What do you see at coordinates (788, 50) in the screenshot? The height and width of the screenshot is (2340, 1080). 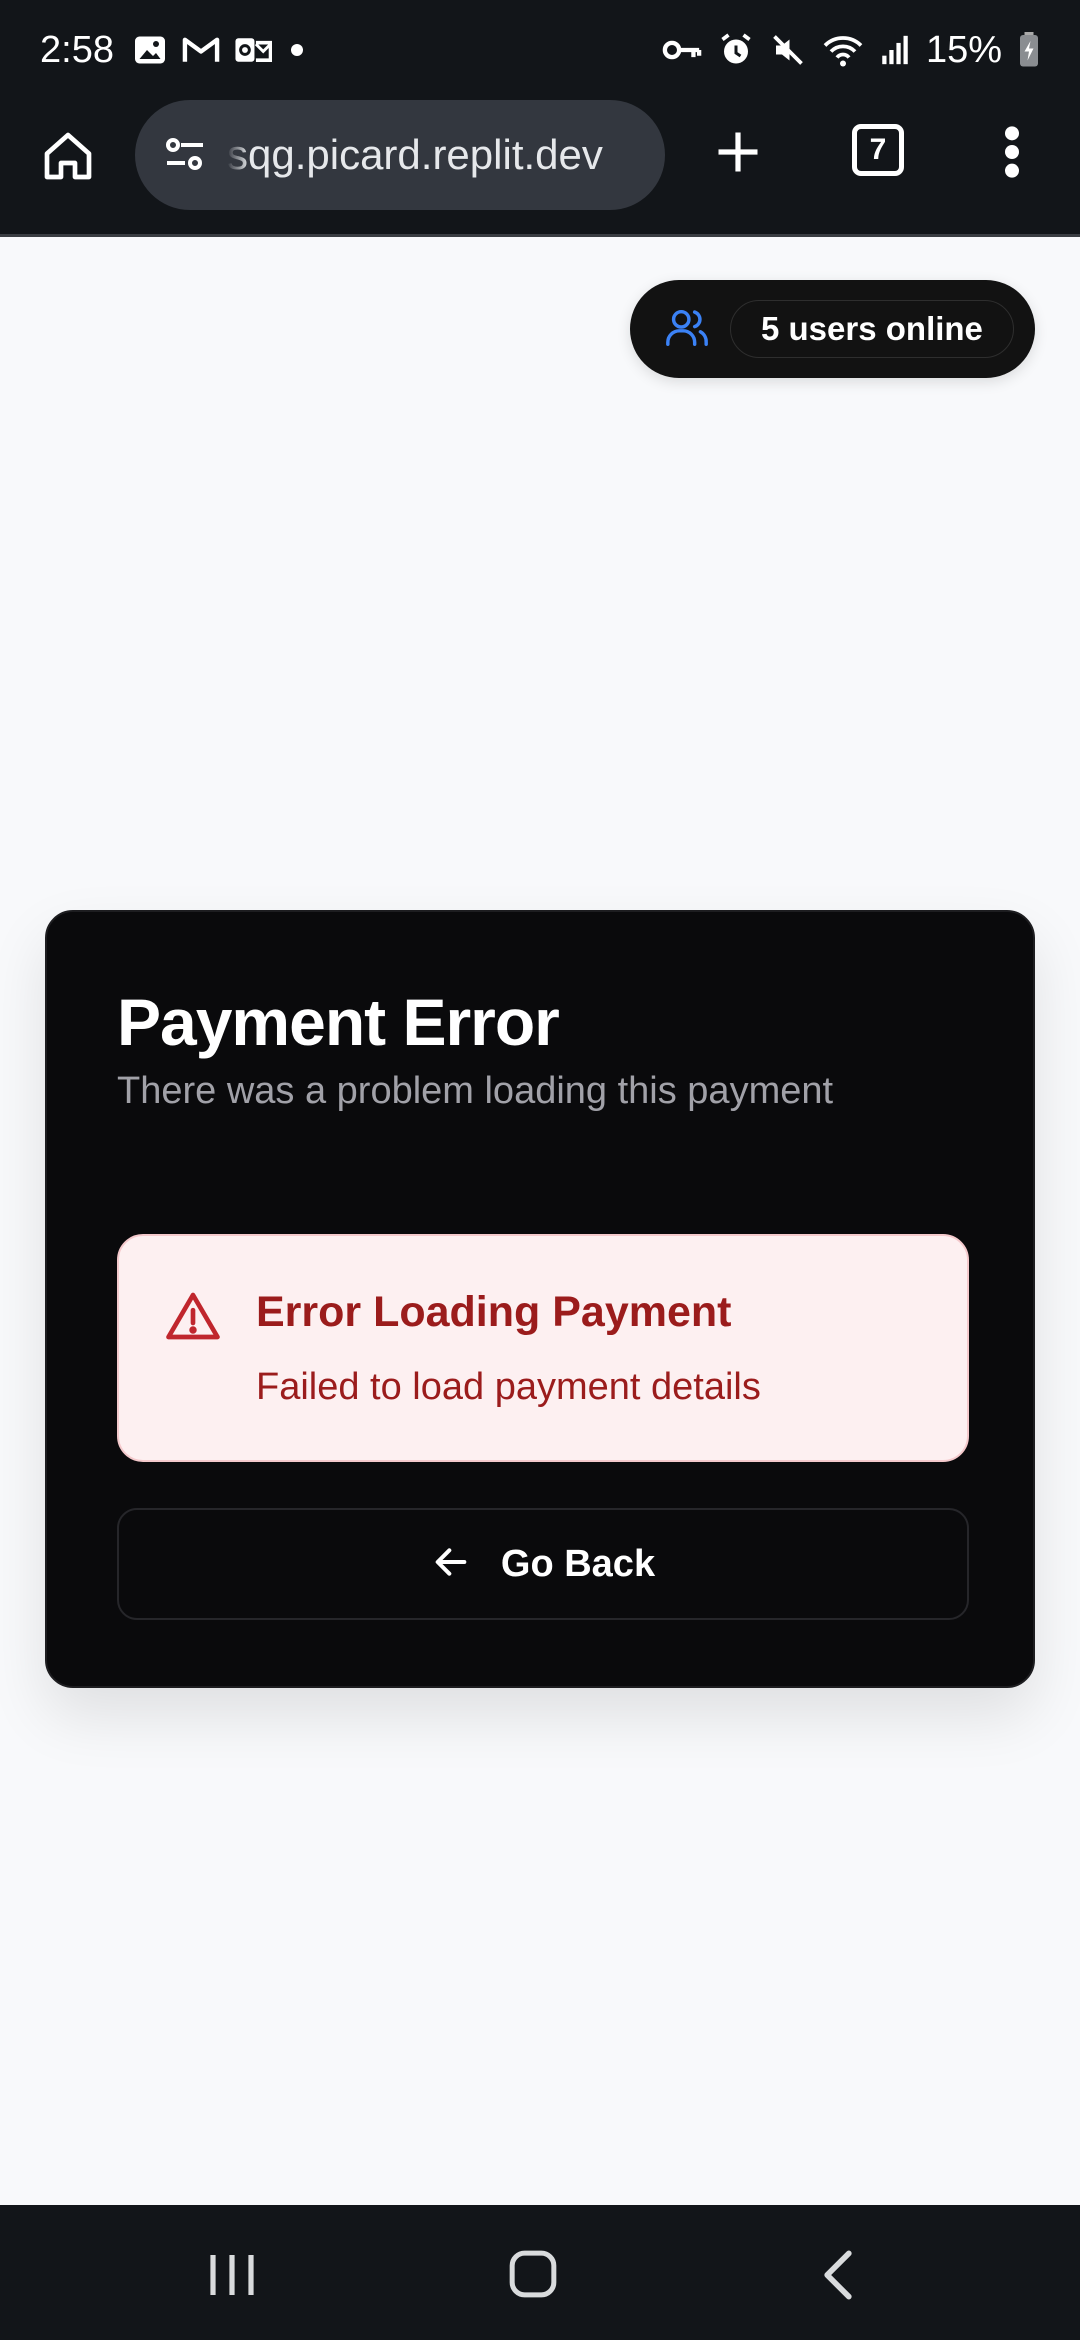 I see `mute-icon` at bounding box center [788, 50].